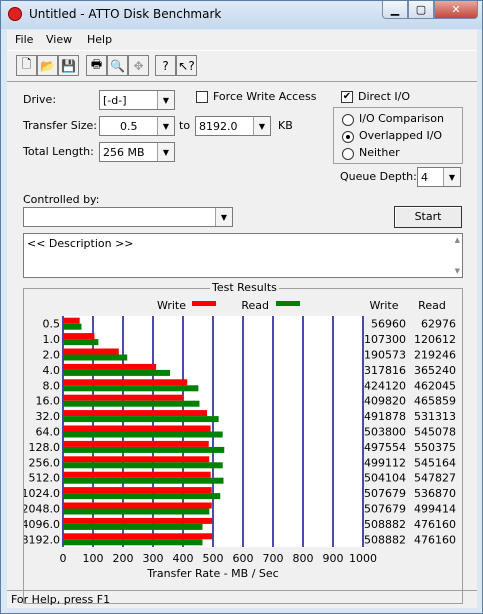 The image size is (483, 614). What do you see at coordinates (242, 39) in the screenshot?
I see `menu-bar: File View Help` at bounding box center [242, 39].